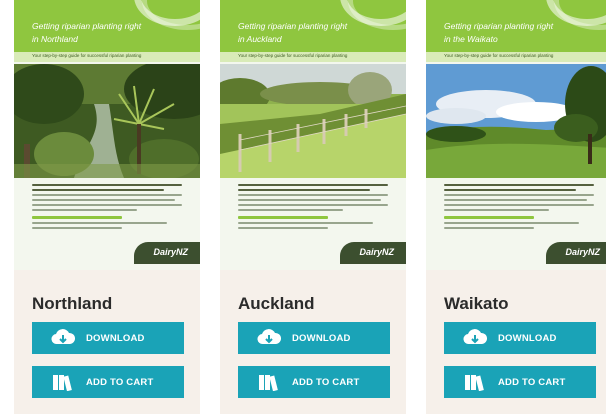 The height and width of the screenshot is (414, 606). What do you see at coordinates (276, 303) in the screenshot?
I see `region-title: Auckland` at bounding box center [276, 303].